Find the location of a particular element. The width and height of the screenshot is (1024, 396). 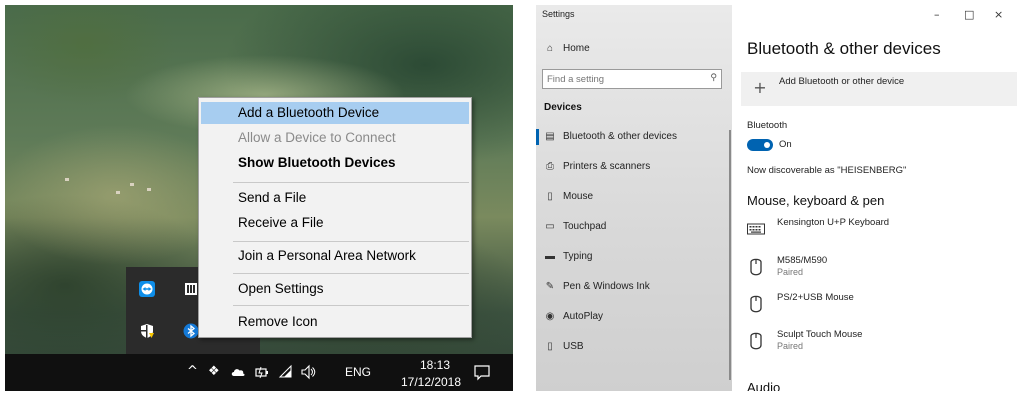

keyboard-icon: ▬ is located at coordinates (550, 256).